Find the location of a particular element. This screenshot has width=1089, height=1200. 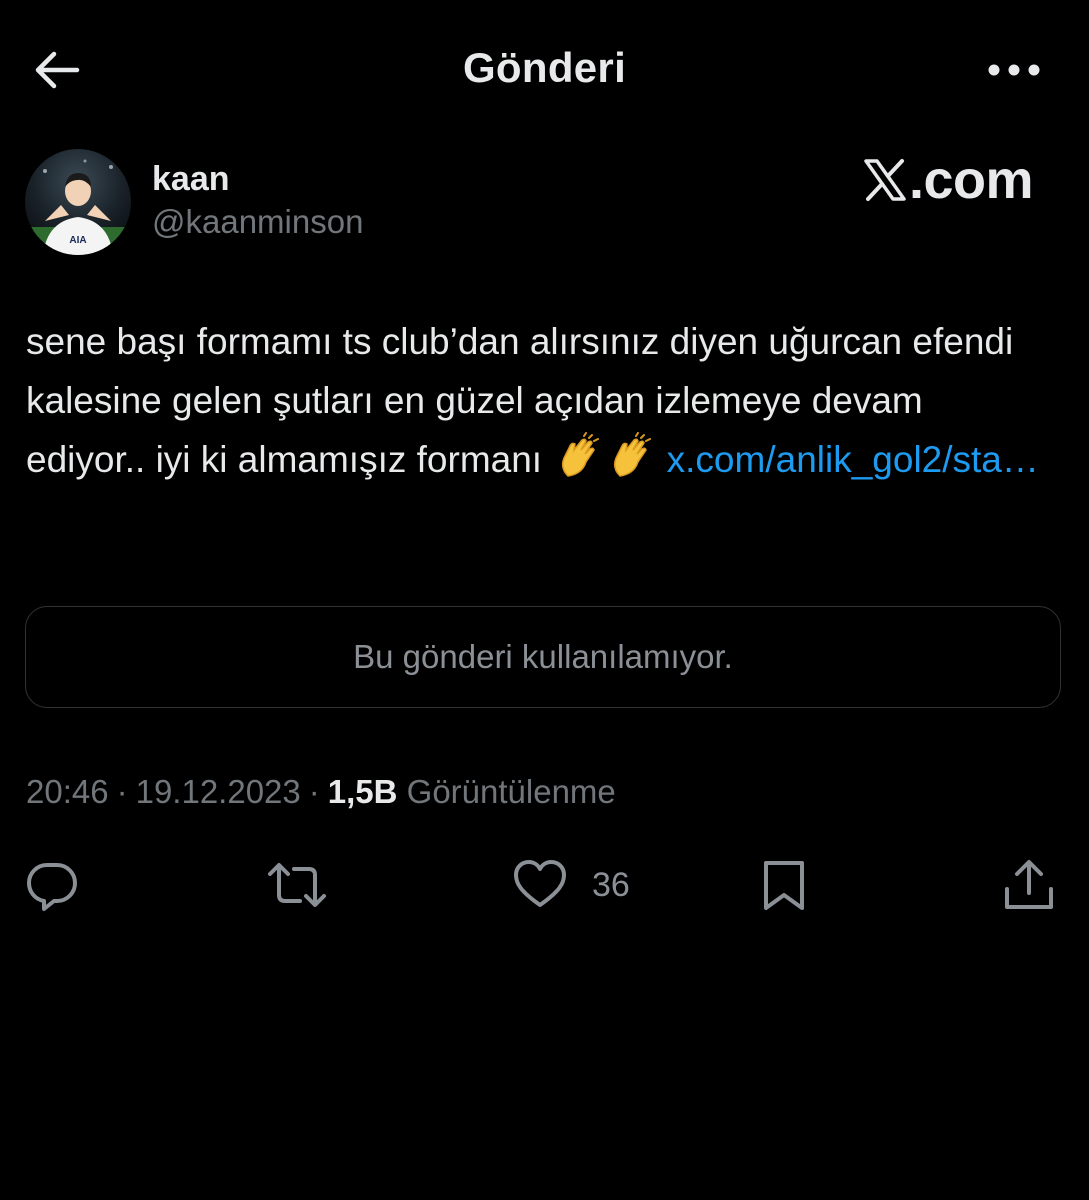

reply-button is located at coordinates (52, 885).